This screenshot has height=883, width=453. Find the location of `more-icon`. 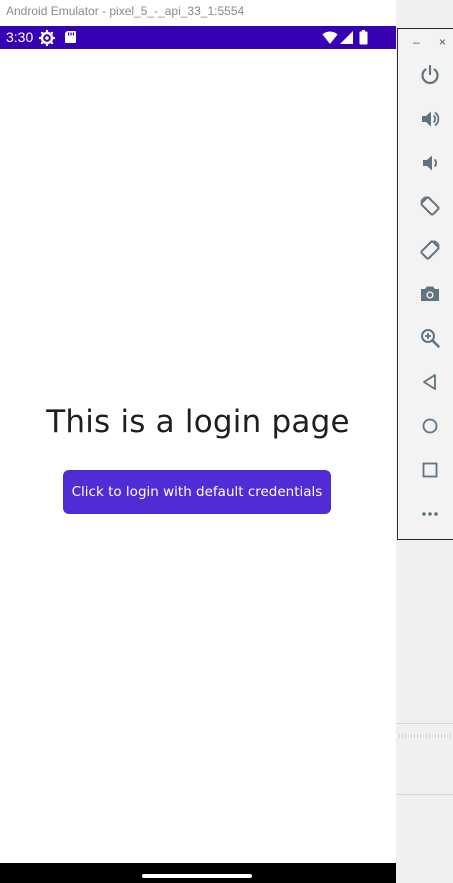

more-icon is located at coordinates (430, 514).